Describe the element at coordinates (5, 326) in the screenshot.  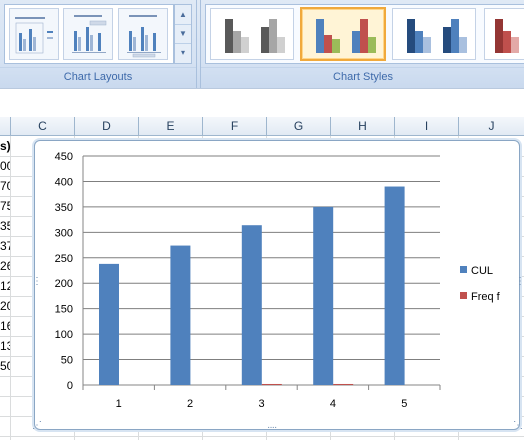
I see `cell-b: 16` at that location.